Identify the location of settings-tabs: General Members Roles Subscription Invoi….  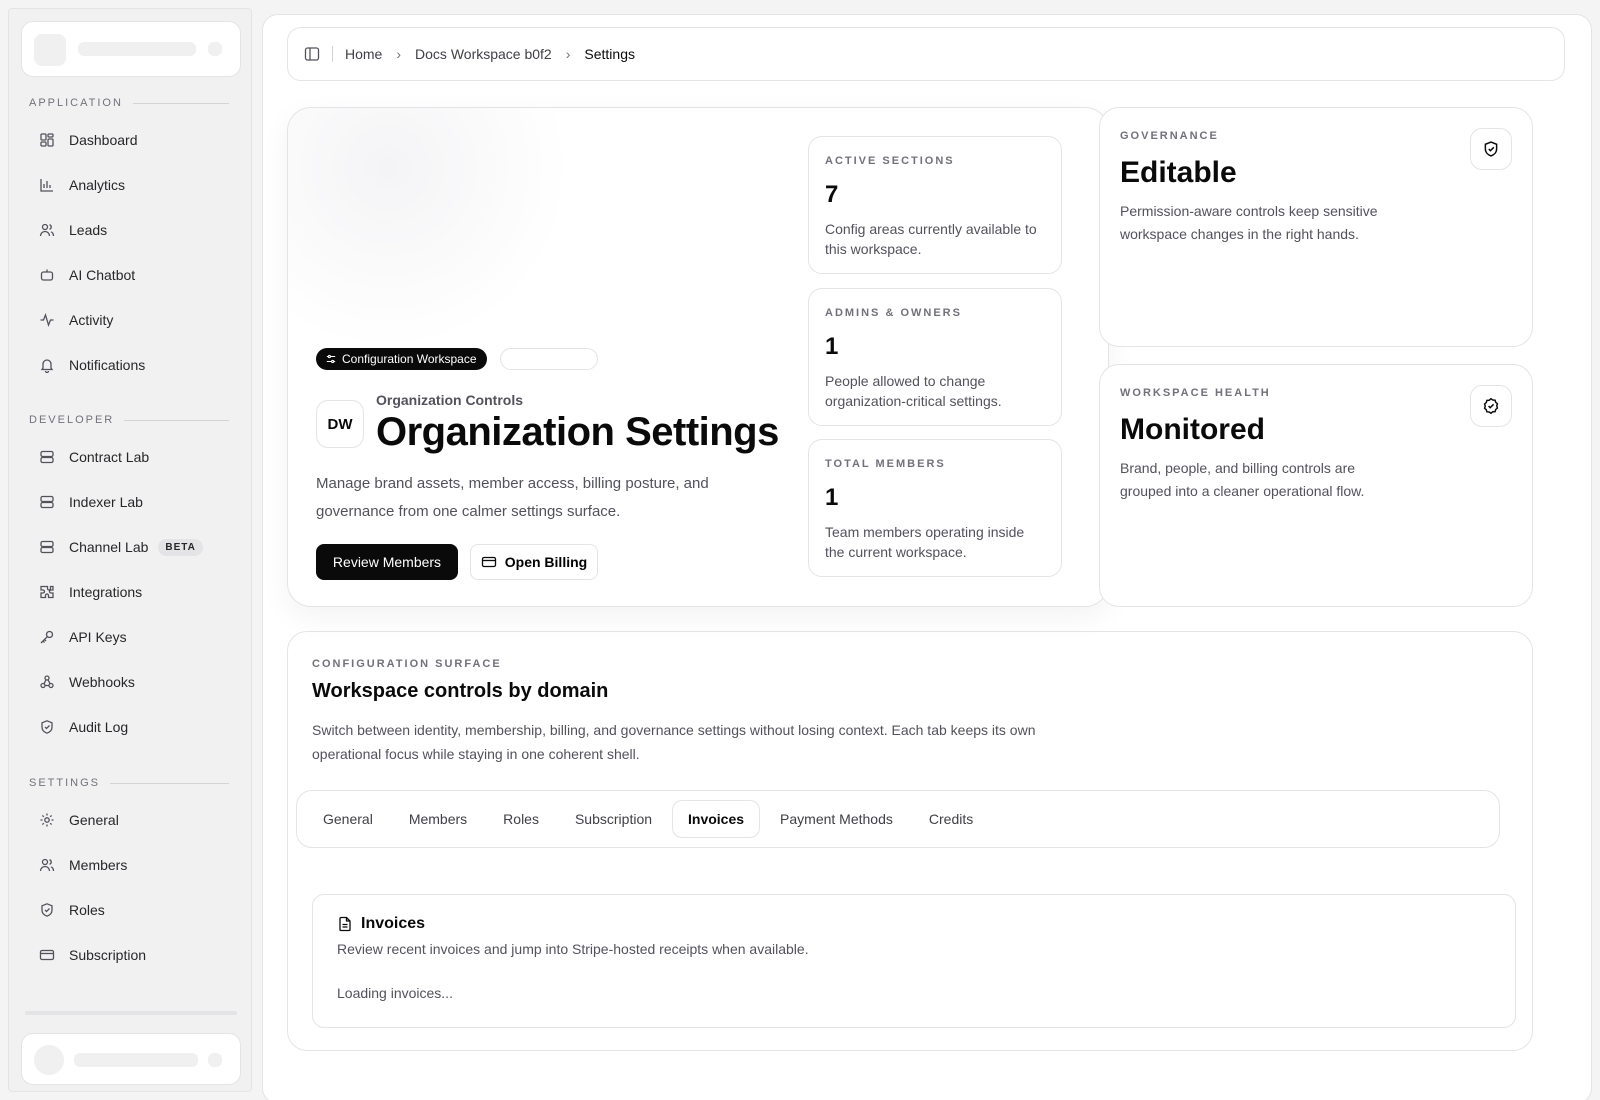
(898, 819).